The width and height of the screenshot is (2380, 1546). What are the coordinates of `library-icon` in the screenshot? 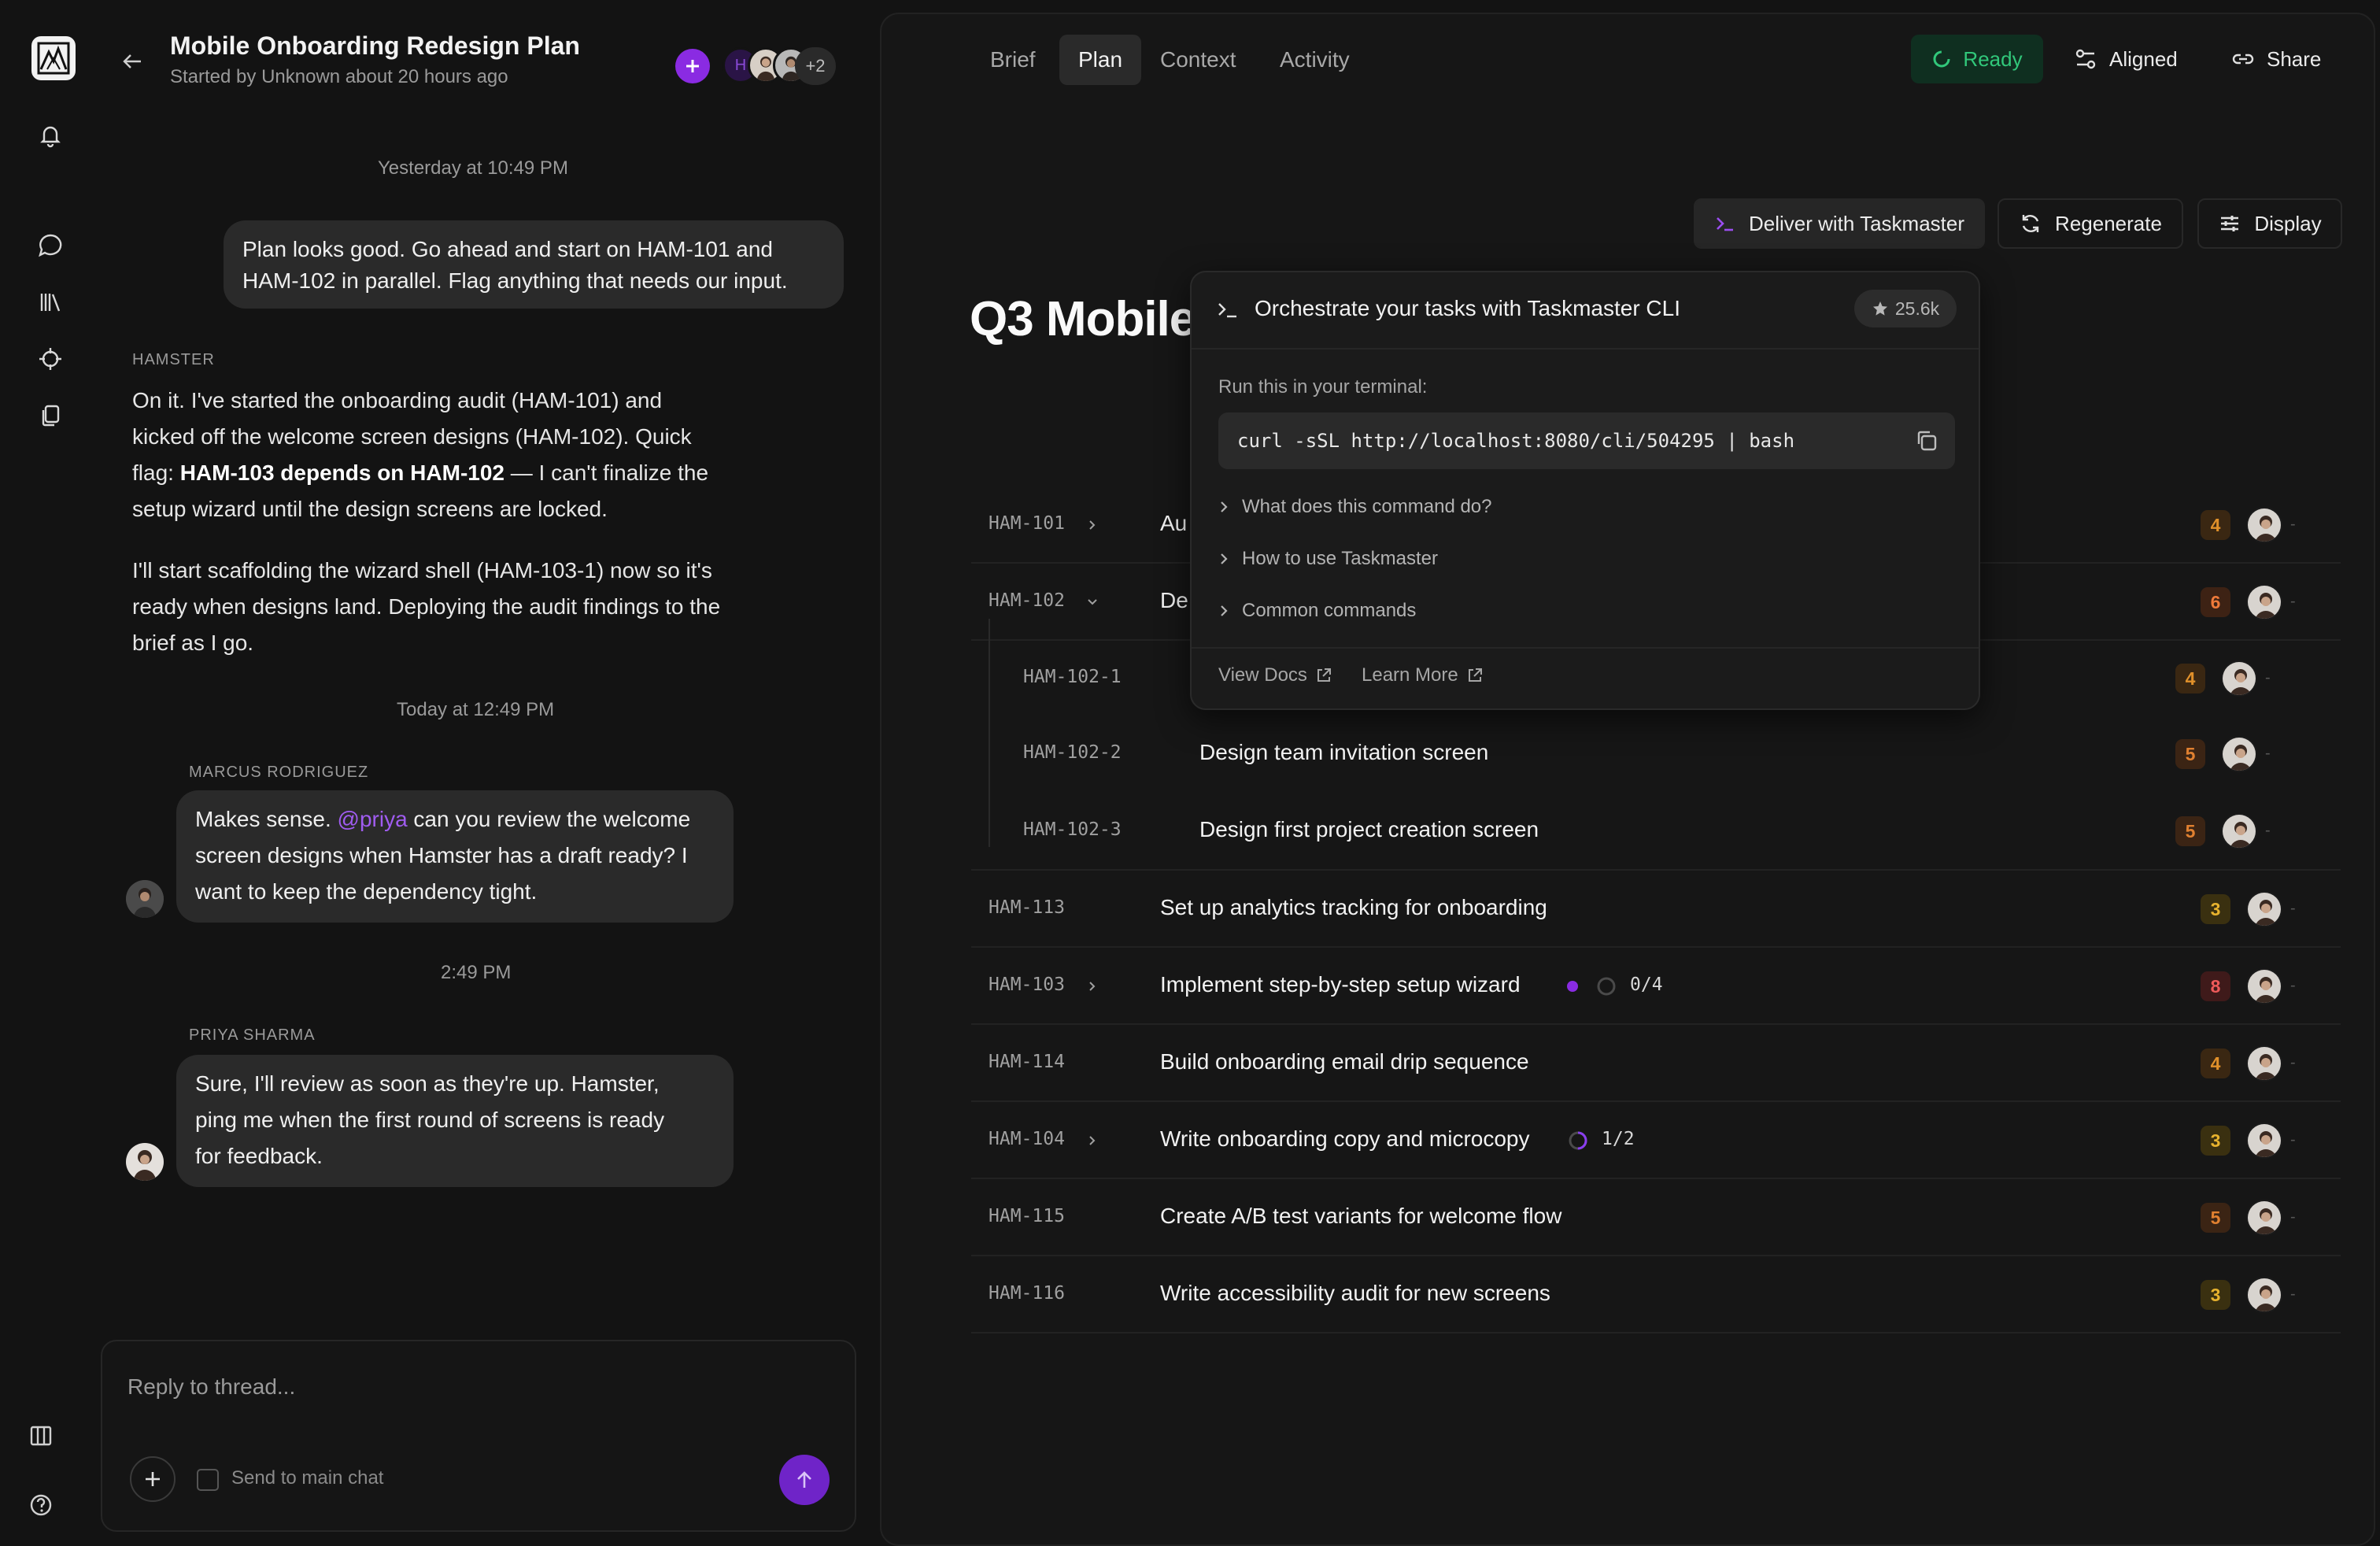 It's located at (50, 303).